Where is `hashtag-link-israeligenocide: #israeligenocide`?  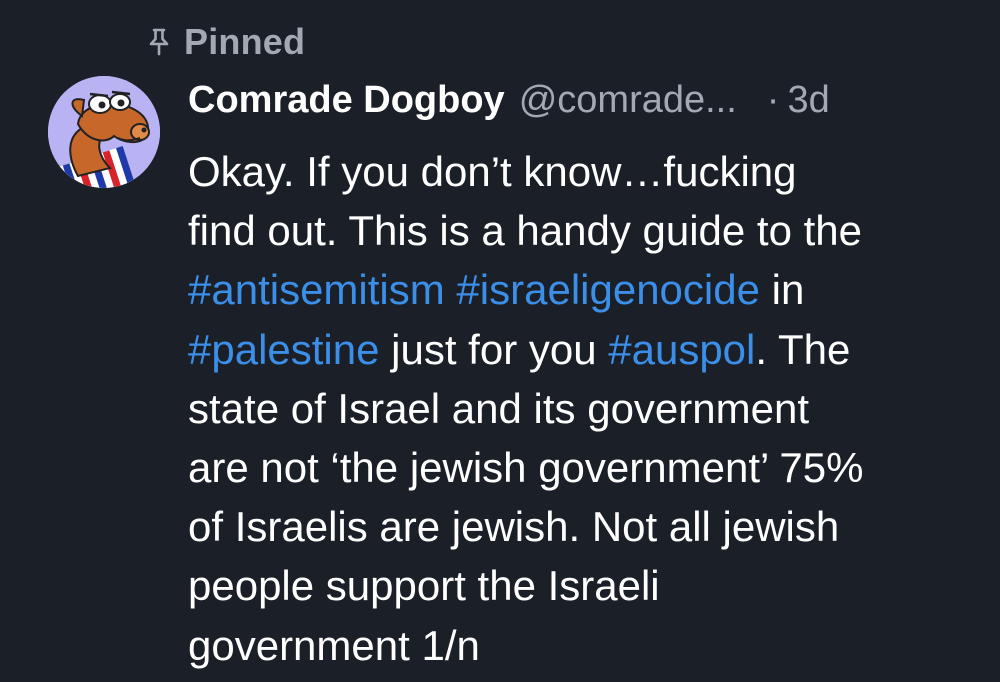 hashtag-link-israeligenocide: #israeligenocide is located at coordinates (608, 289).